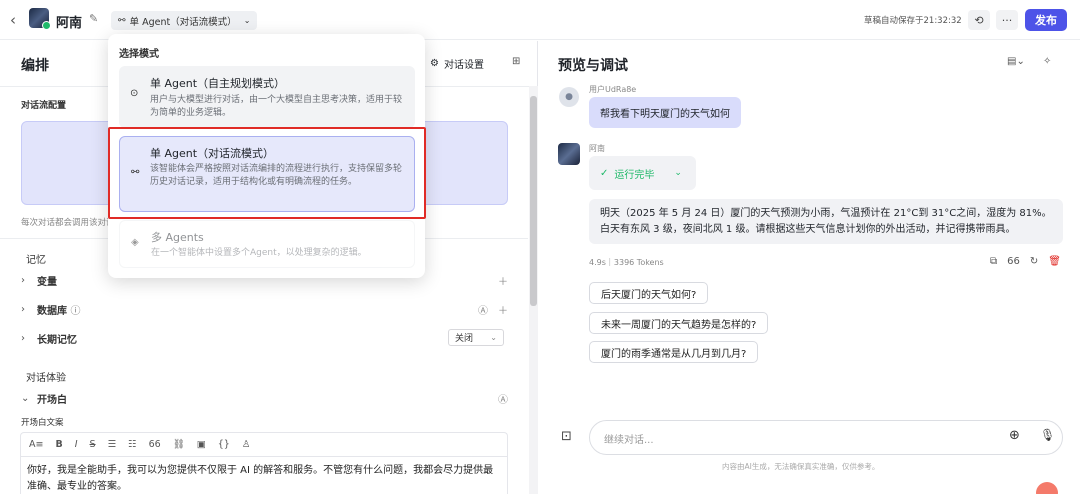 This screenshot has width=1080, height=494. I want to click on arrange-title: 编排, so click(35, 66).